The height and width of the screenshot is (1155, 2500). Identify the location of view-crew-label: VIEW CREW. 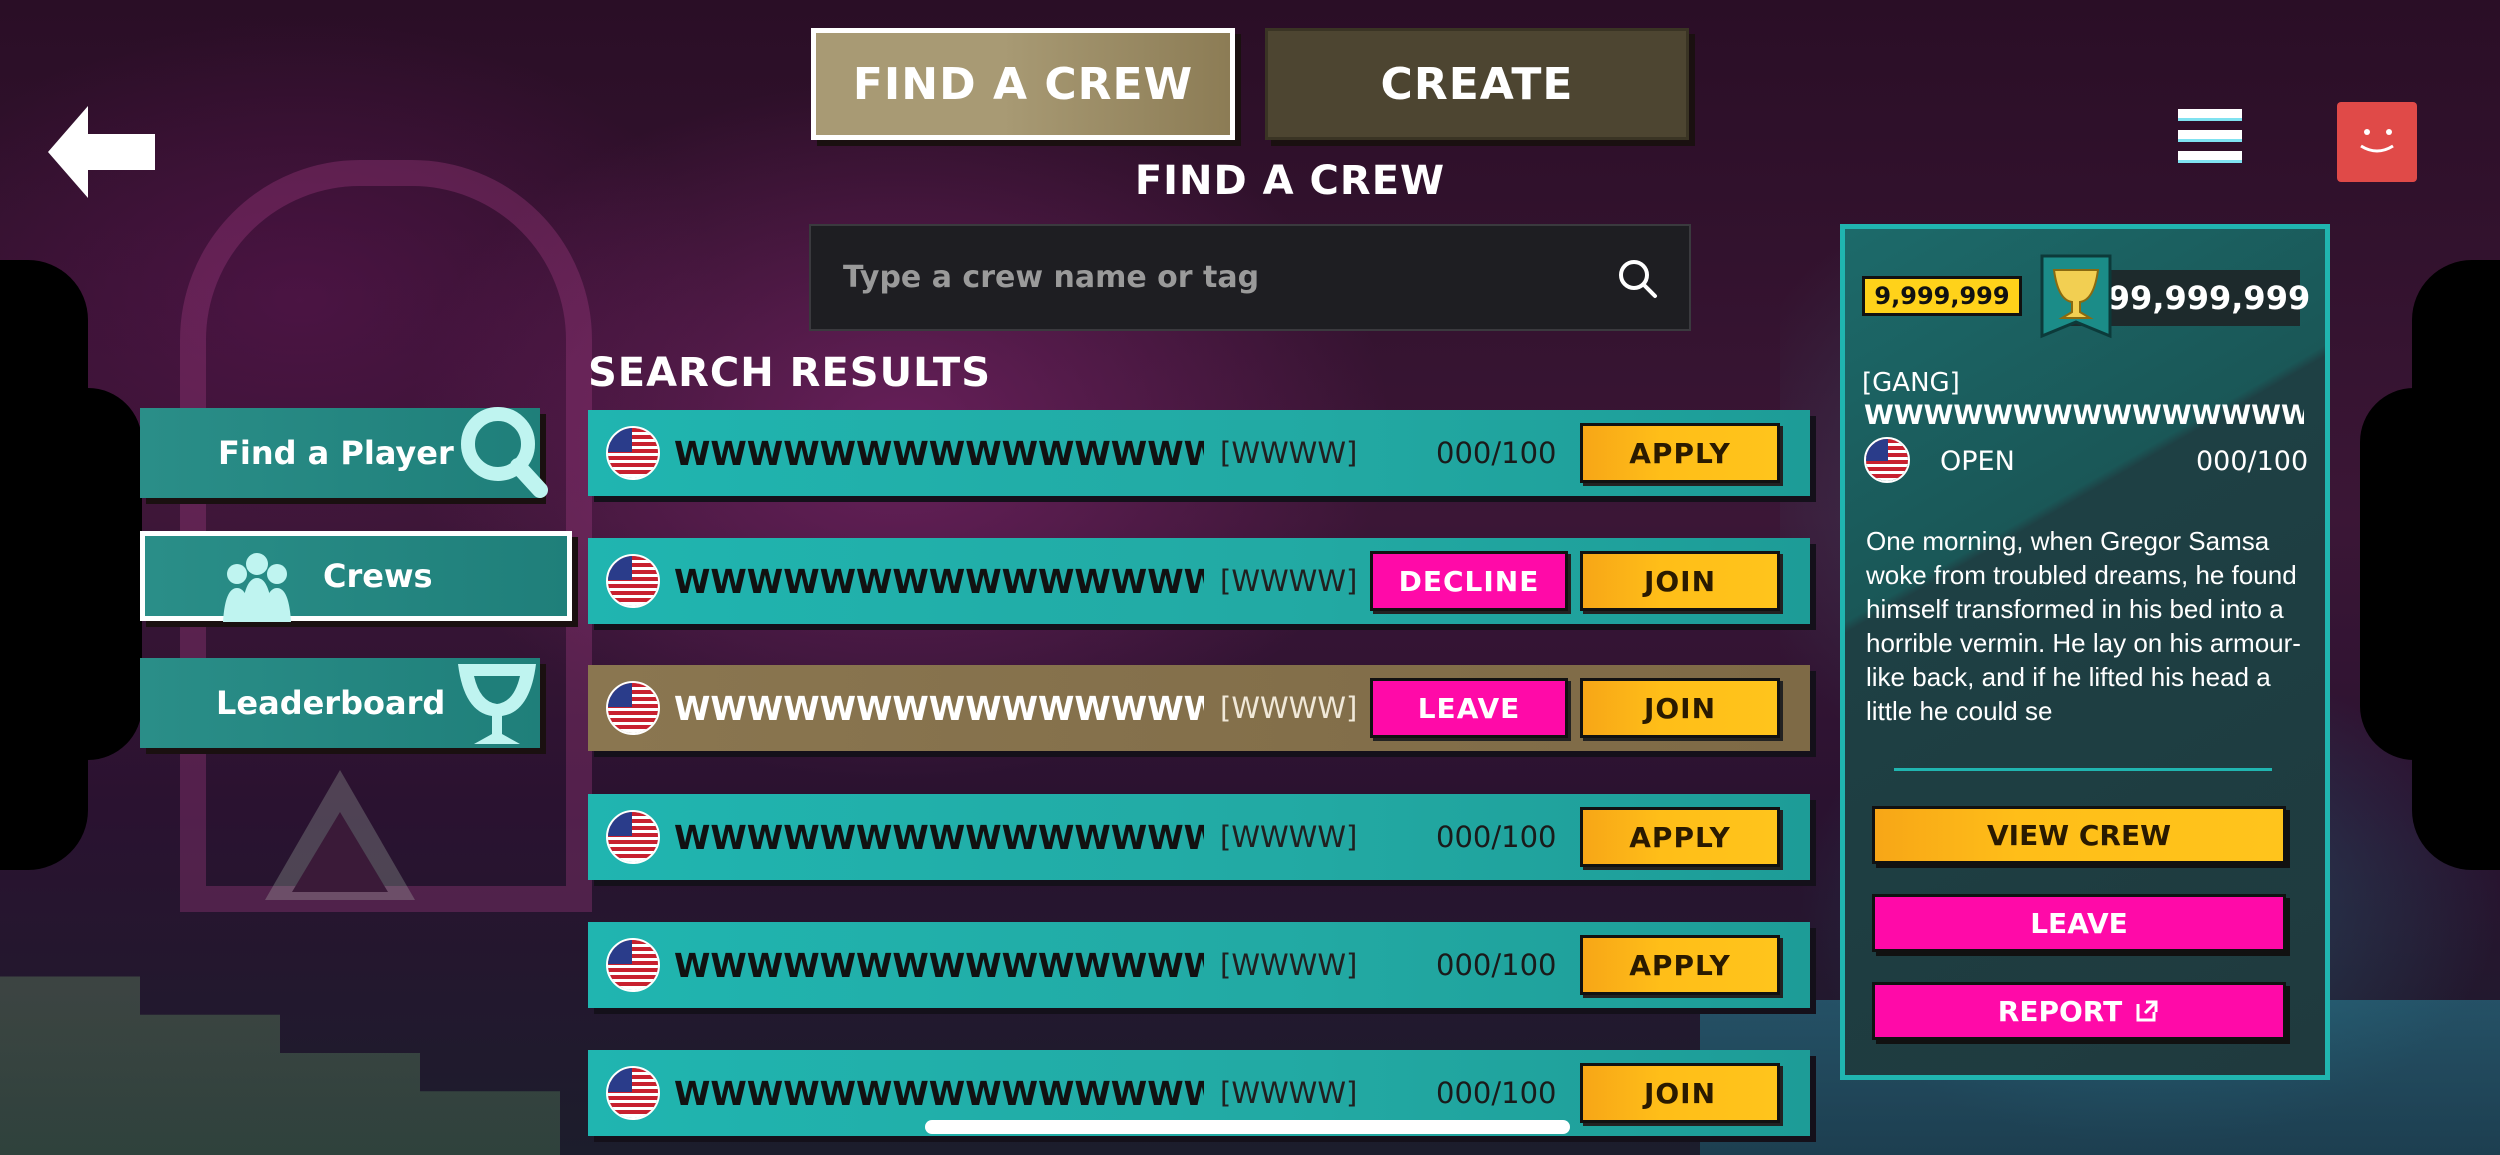
(2079, 835).